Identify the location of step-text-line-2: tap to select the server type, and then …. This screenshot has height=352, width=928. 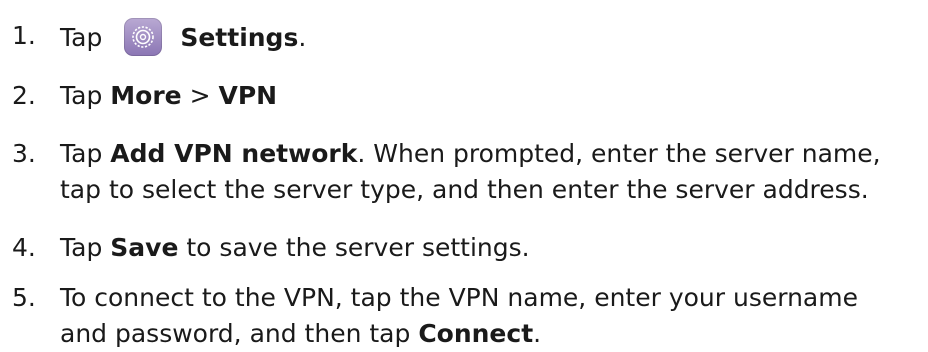
(464, 189).